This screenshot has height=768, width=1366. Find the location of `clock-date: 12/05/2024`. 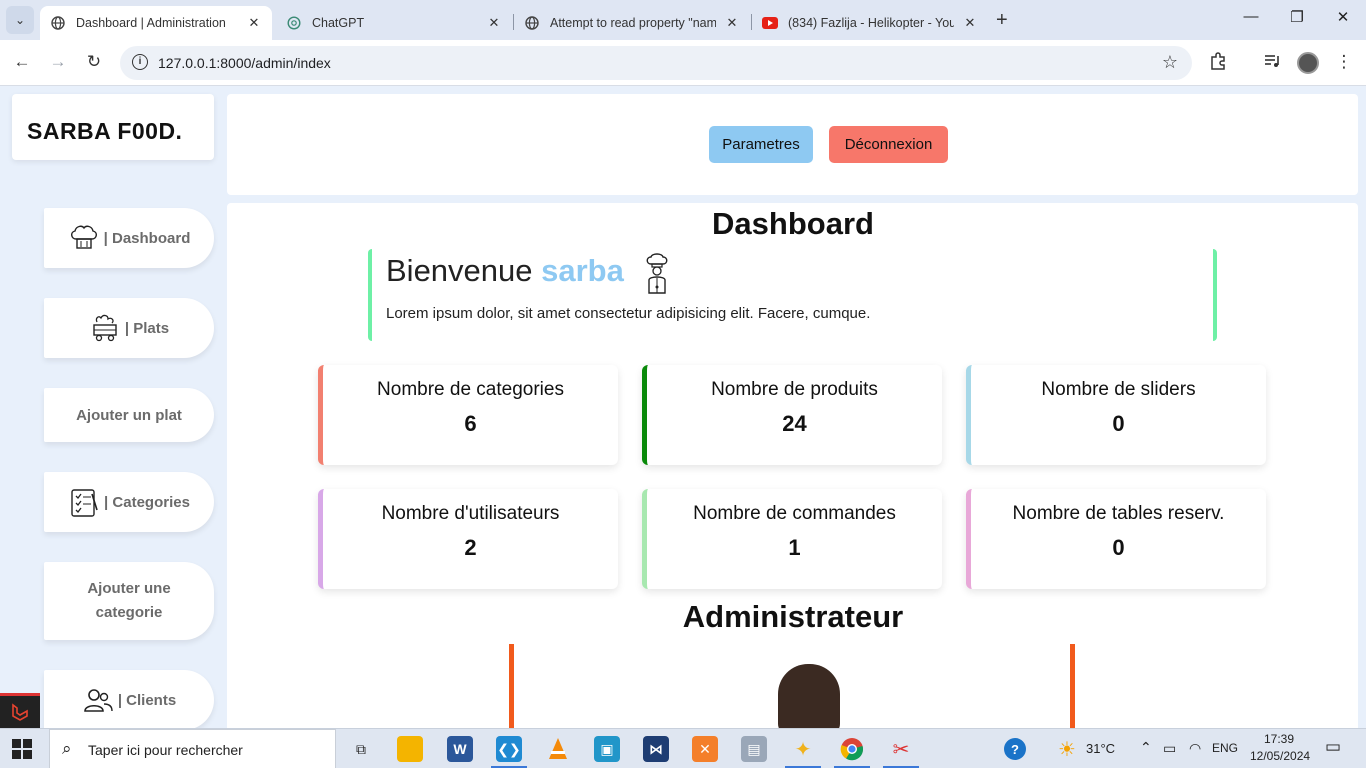

clock-date: 12/05/2024 is located at coordinates (1280, 756).